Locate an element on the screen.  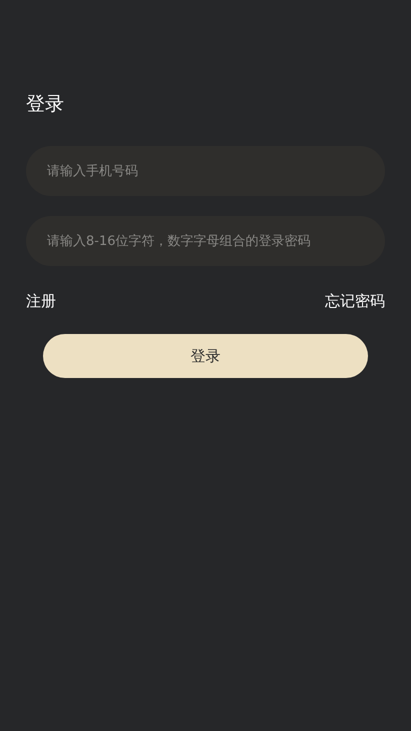
login-button: 登录 is located at coordinates (205, 356).